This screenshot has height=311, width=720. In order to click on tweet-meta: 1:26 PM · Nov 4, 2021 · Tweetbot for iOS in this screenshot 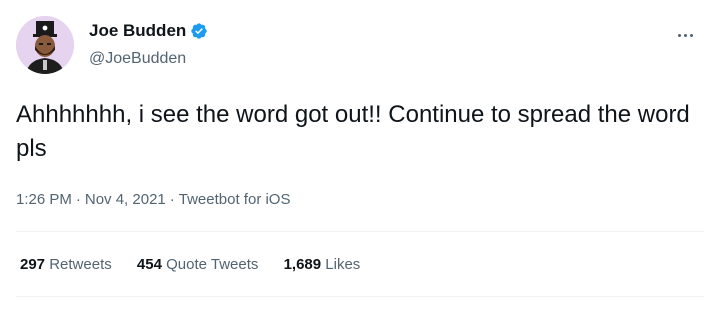, I will do `click(153, 199)`.